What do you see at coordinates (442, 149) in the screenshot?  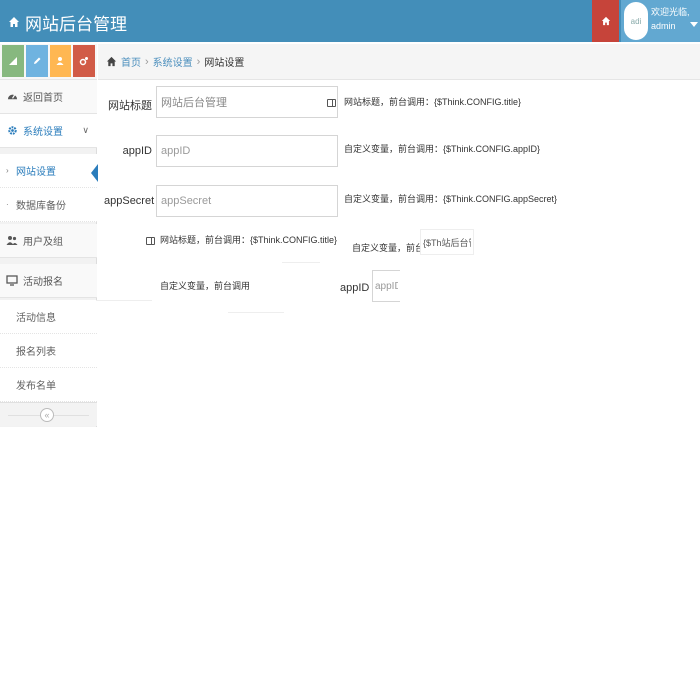 I see `appid-help: 自定义变量，前台调用：{$Think.CONFIG.appID}` at bounding box center [442, 149].